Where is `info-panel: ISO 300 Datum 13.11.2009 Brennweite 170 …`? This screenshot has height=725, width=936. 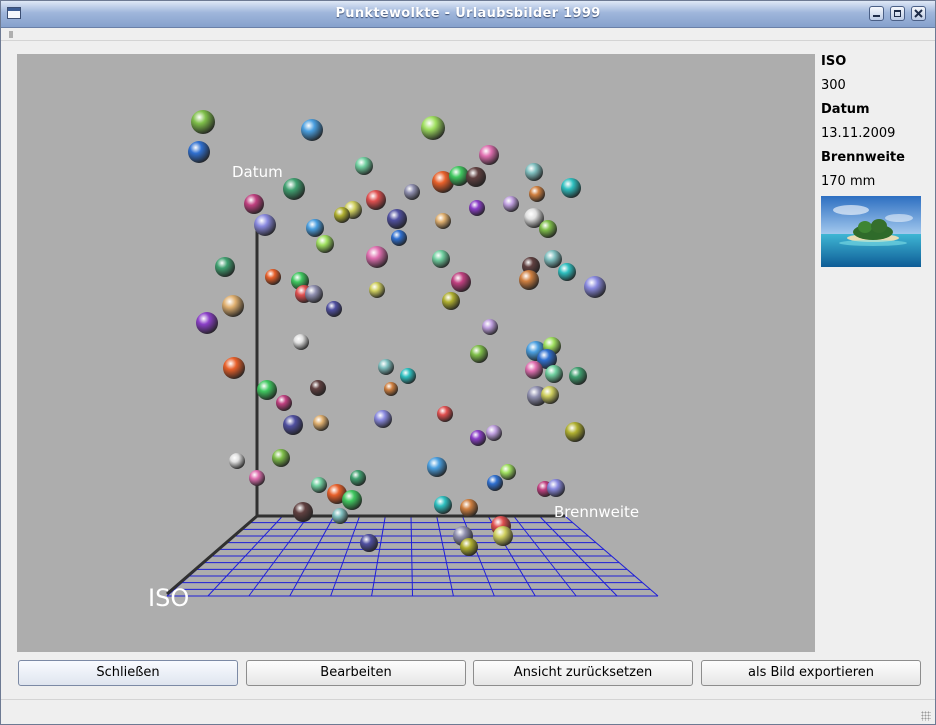
info-panel: ISO 300 Datum 13.11.2009 Brennweite 170 … is located at coordinates (876, 125).